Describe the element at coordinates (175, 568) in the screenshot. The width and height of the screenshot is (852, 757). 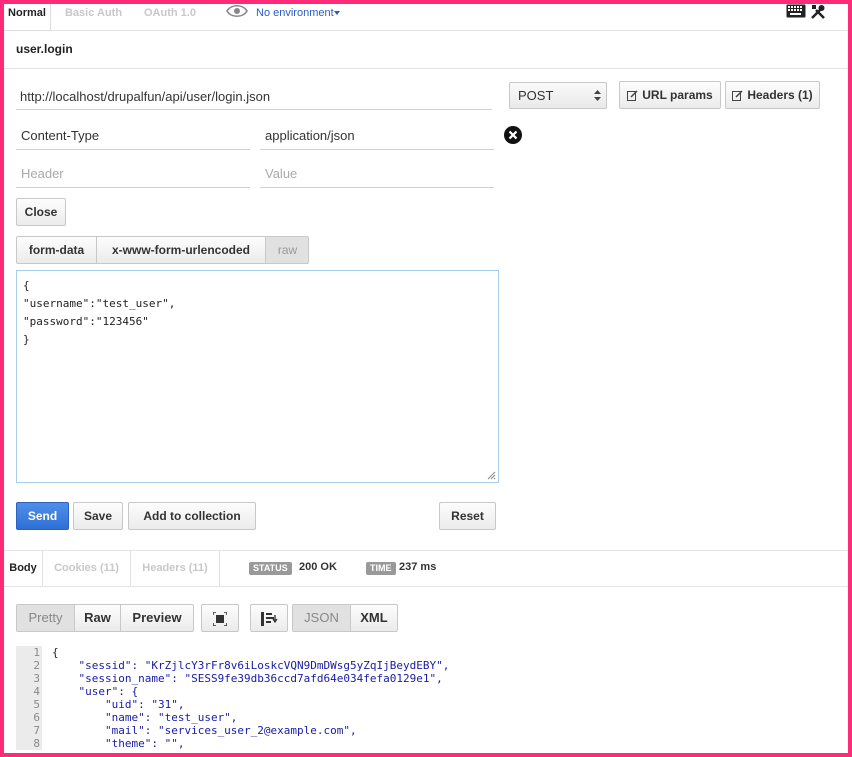
I see `tab-response-headers: Headers (11)` at that location.